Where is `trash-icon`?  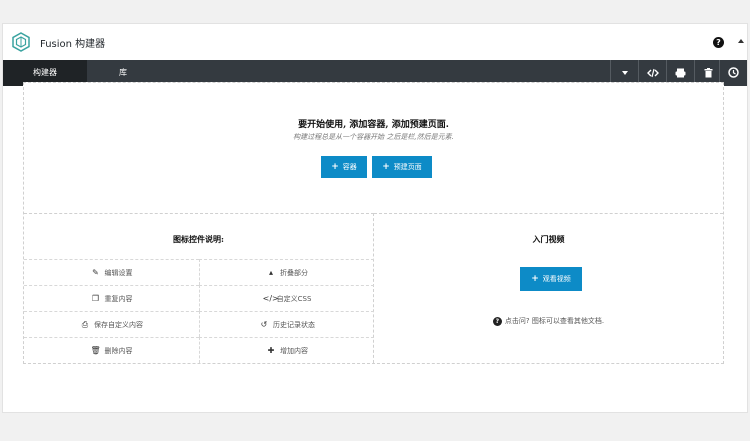
trash-icon is located at coordinates (708, 72).